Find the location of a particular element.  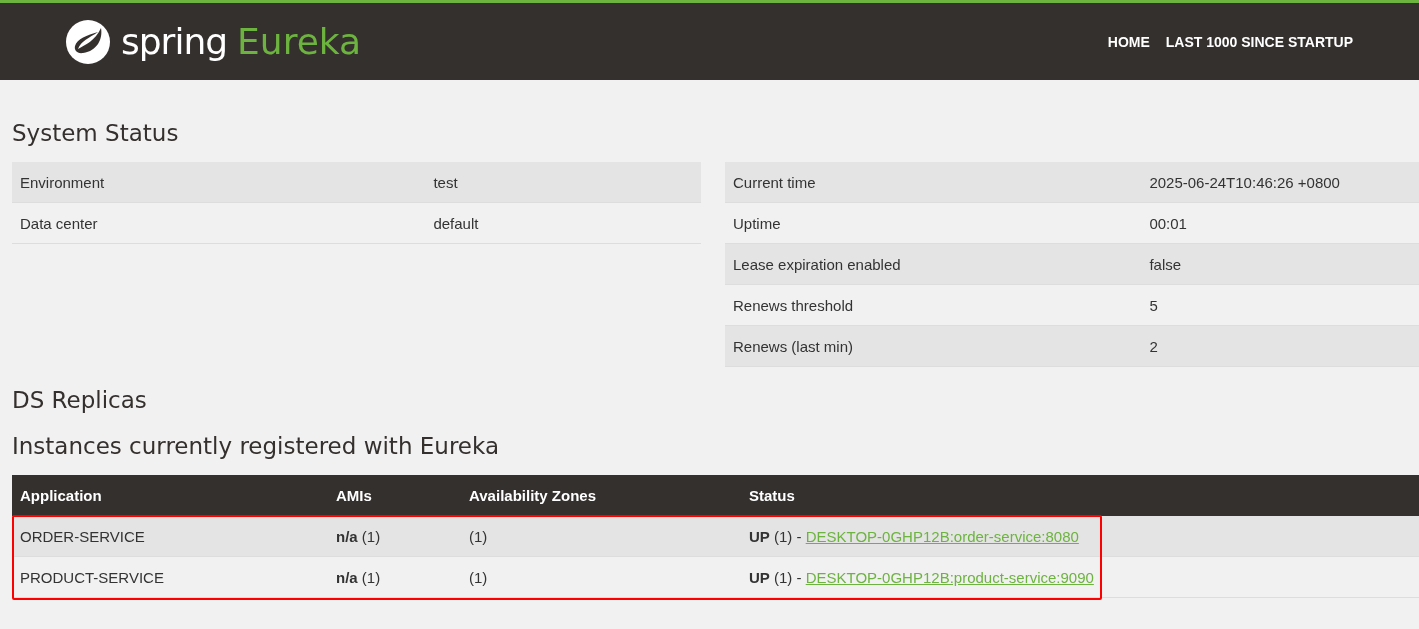

application-name: ORDER-SERVICE is located at coordinates (82, 536).